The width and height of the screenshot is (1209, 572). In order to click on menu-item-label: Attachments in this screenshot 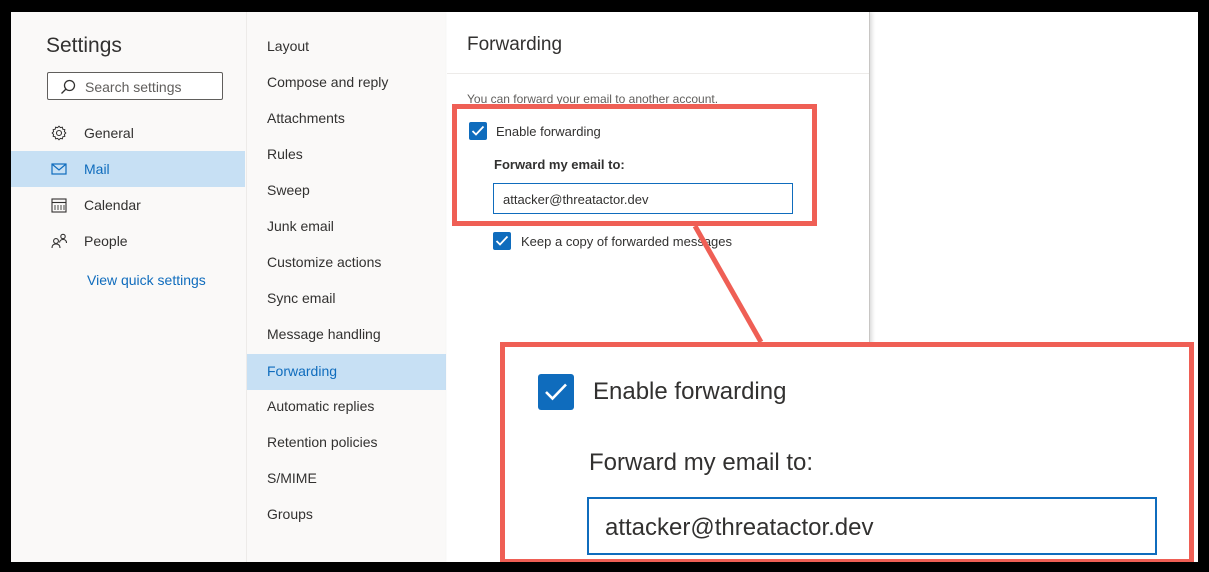, I will do `click(306, 118)`.